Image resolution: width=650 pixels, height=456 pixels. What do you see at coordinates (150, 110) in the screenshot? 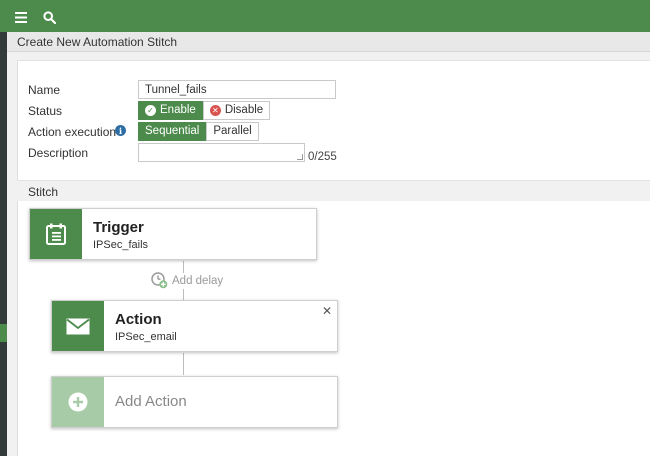
I see `check-circle-icon: ✓` at bounding box center [150, 110].